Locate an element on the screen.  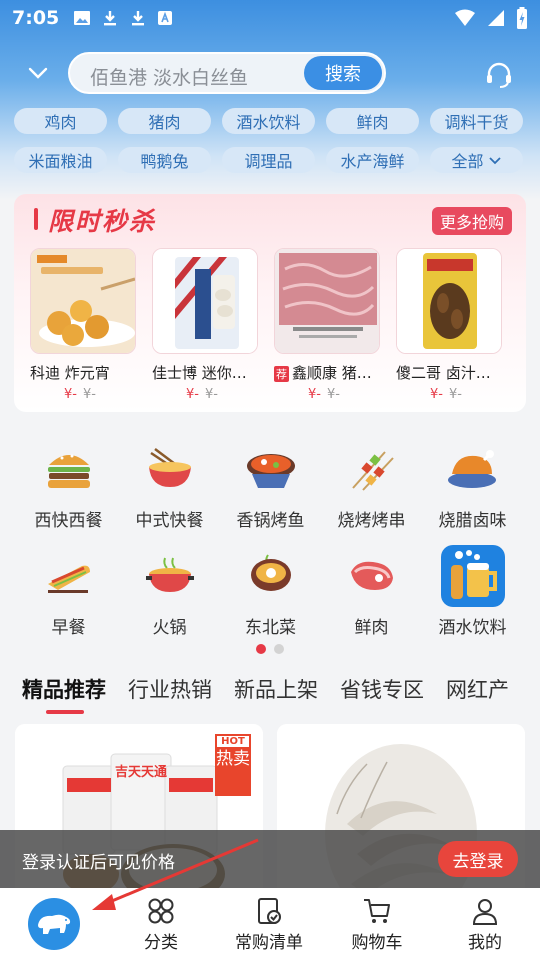
tab-industry-hot: 行业热销 is located at coordinates (170, 689).